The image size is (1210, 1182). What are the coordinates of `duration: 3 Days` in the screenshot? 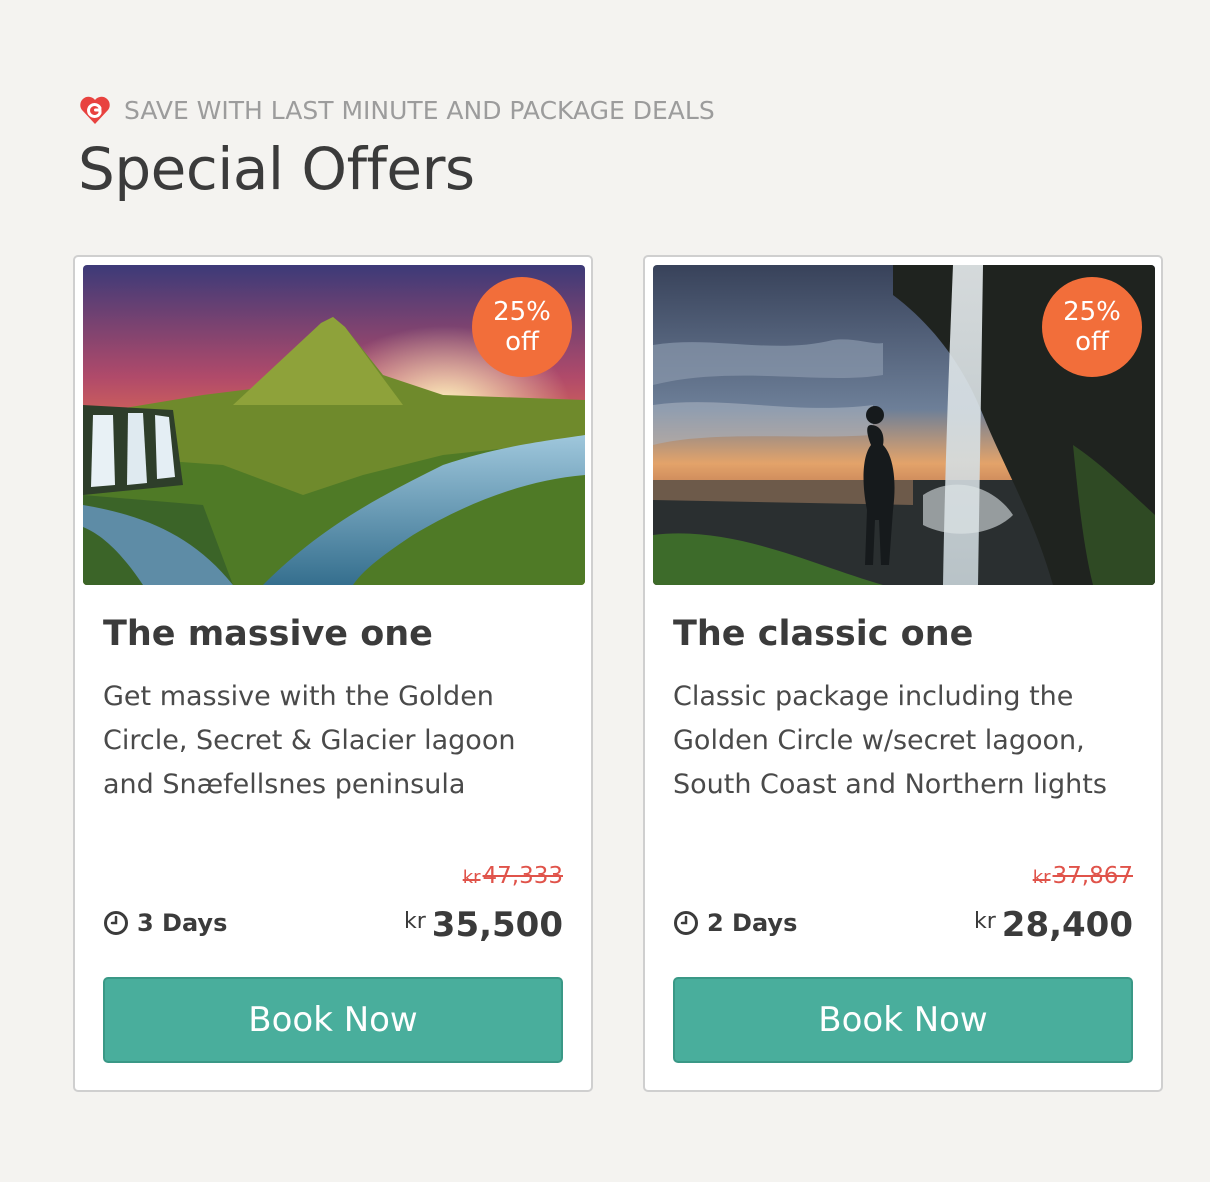 It's located at (165, 923).